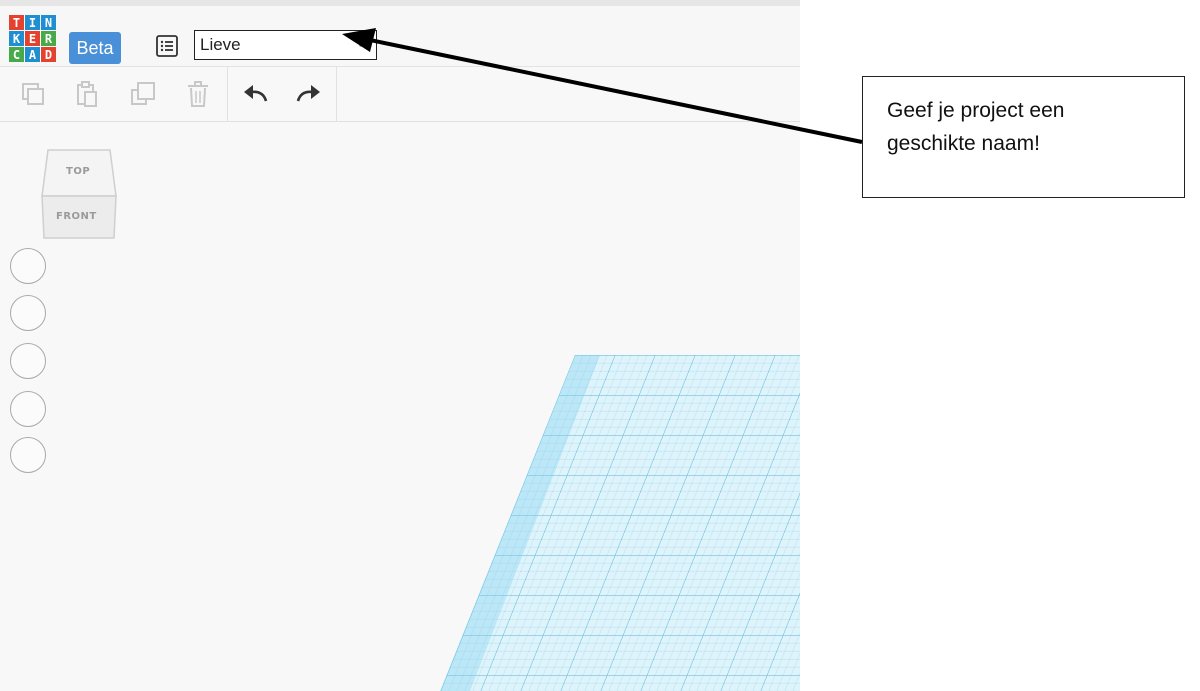  I want to click on project-name-input, so click(275, 45).